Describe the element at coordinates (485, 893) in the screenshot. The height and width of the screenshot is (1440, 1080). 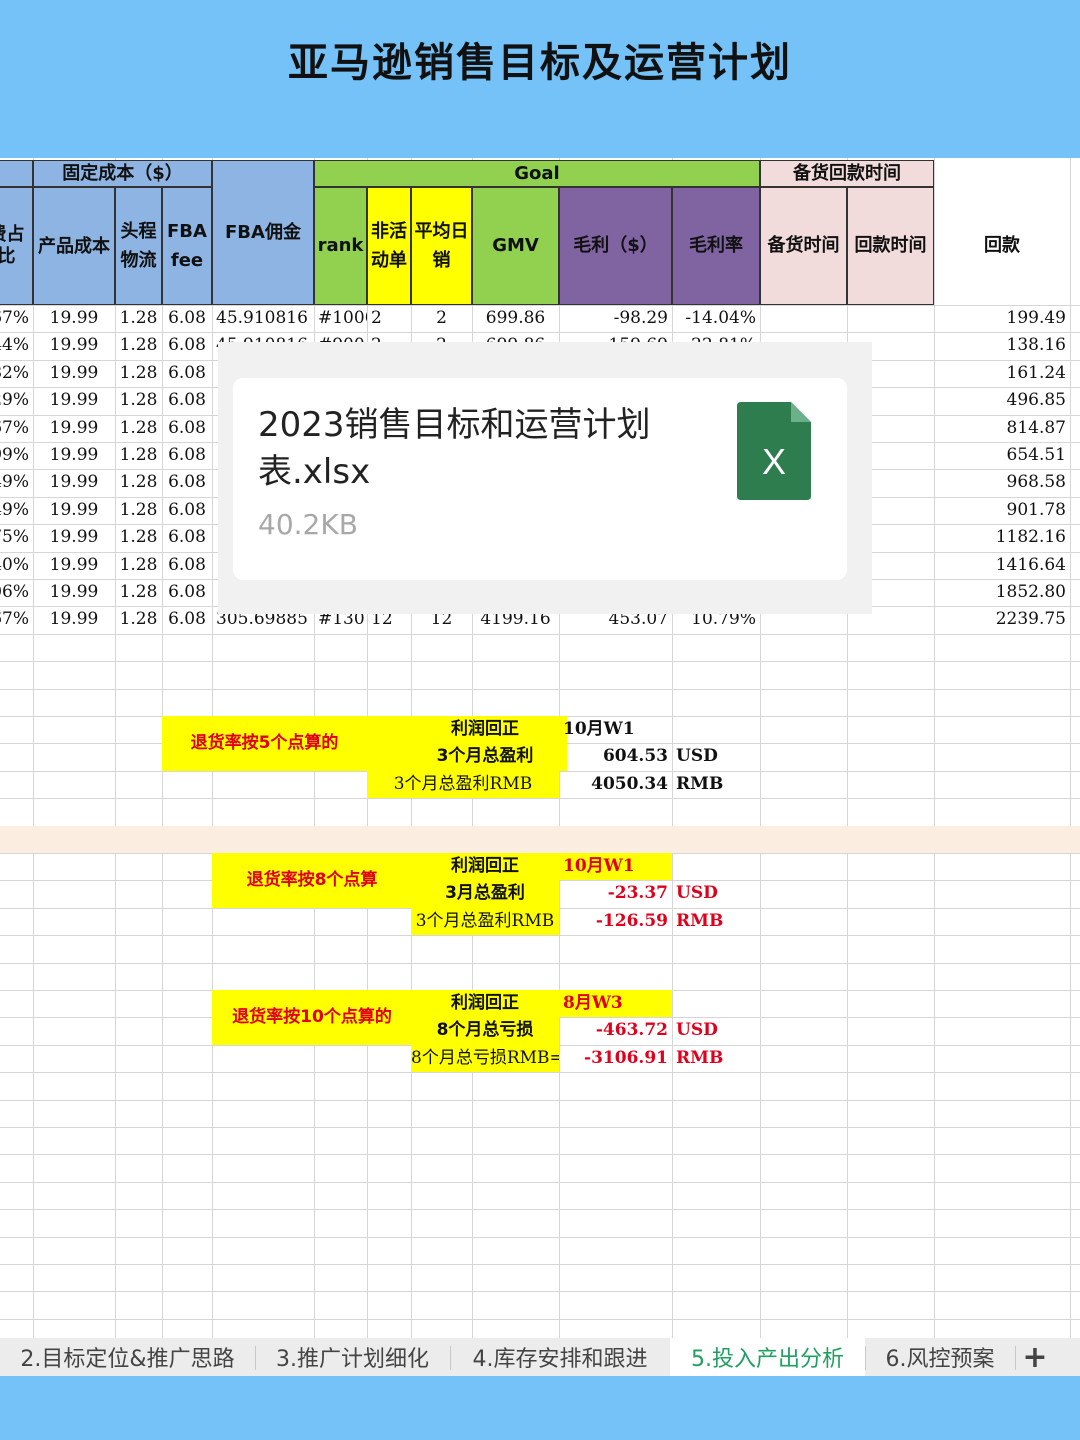
I see `scenario-profit-label: 3月总盈利` at that location.